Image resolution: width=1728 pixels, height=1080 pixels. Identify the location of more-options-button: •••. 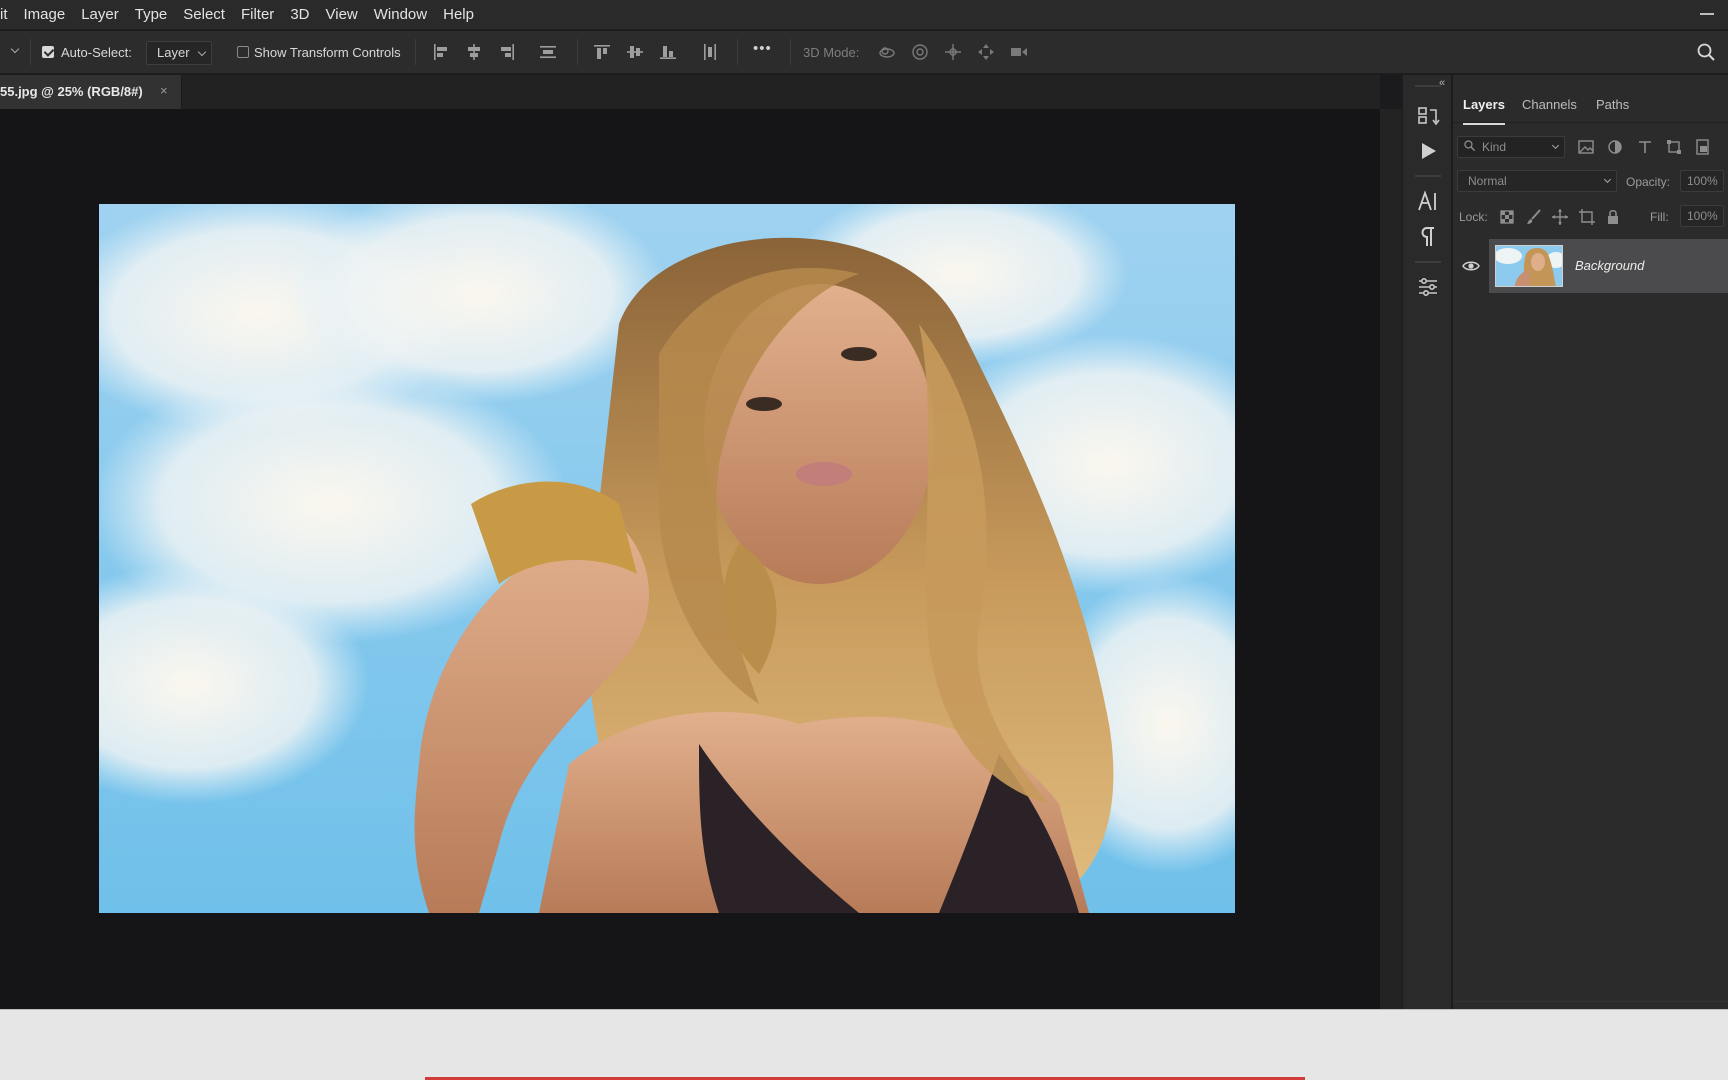
(762, 49).